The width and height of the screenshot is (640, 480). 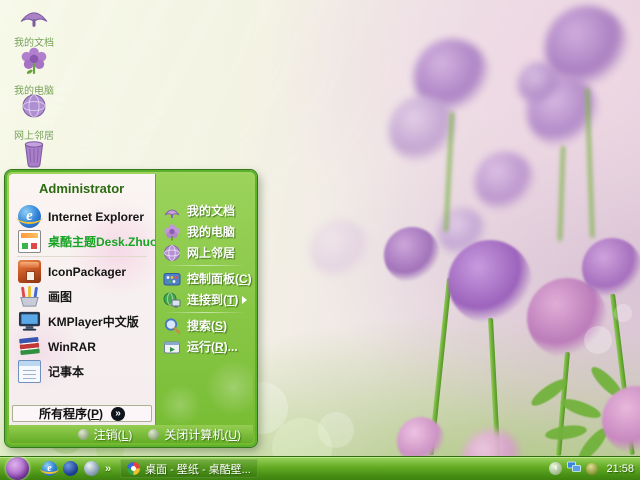 What do you see at coordinates (29, 346) in the screenshot?
I see `winrar-icon` at bounding box center [29, 346].